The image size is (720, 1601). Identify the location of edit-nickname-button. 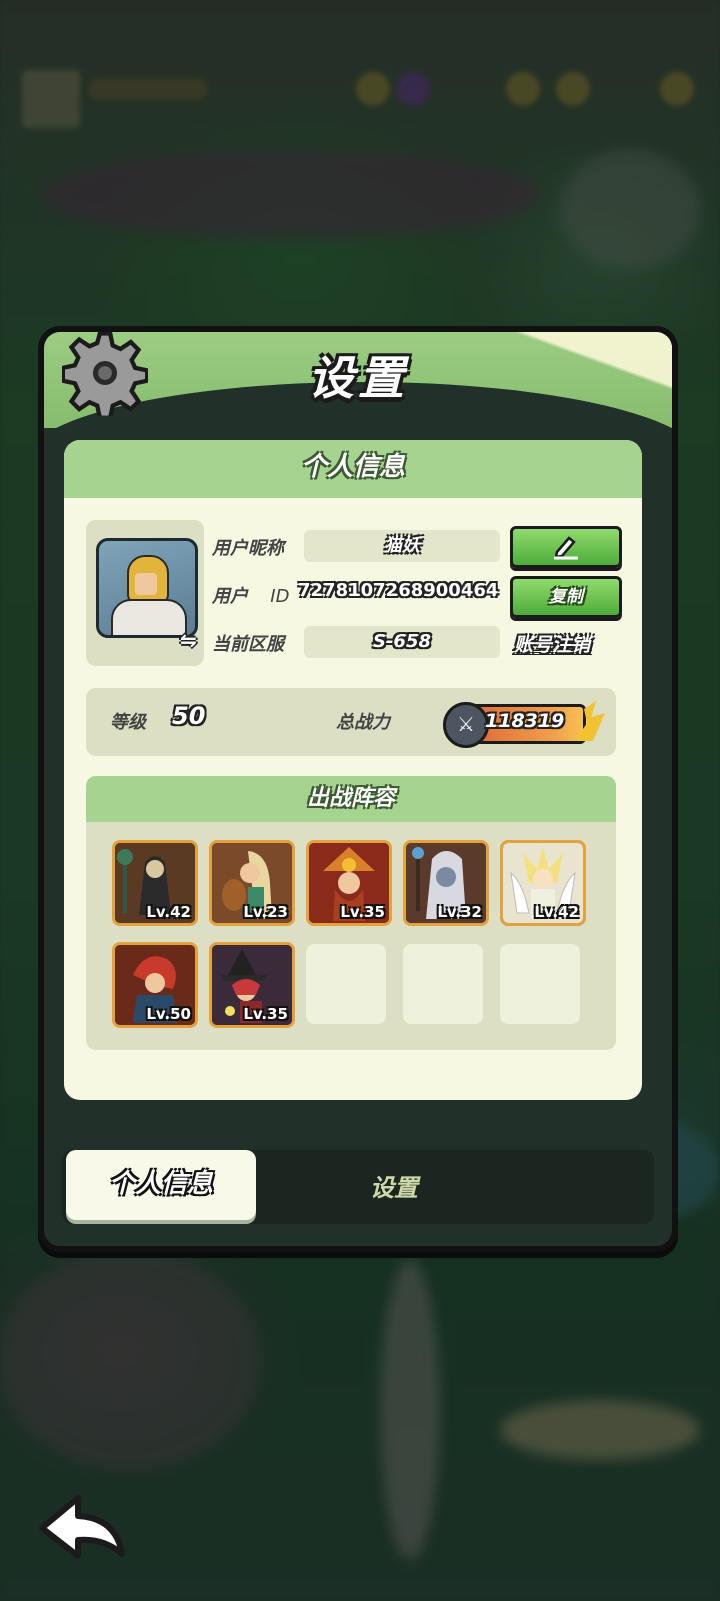
(566, 547).